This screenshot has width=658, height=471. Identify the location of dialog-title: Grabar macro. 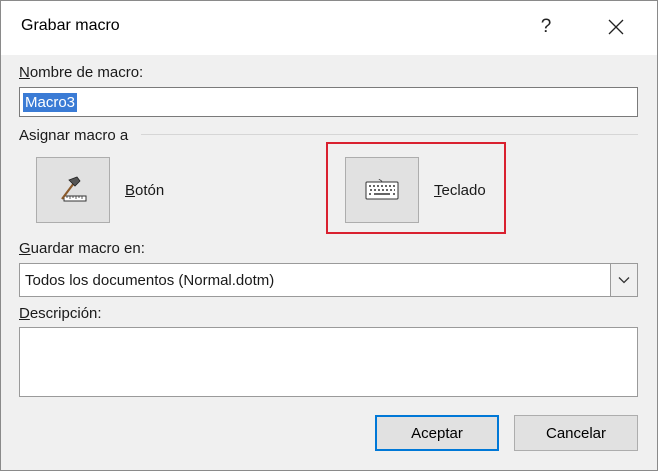
(70, 25).